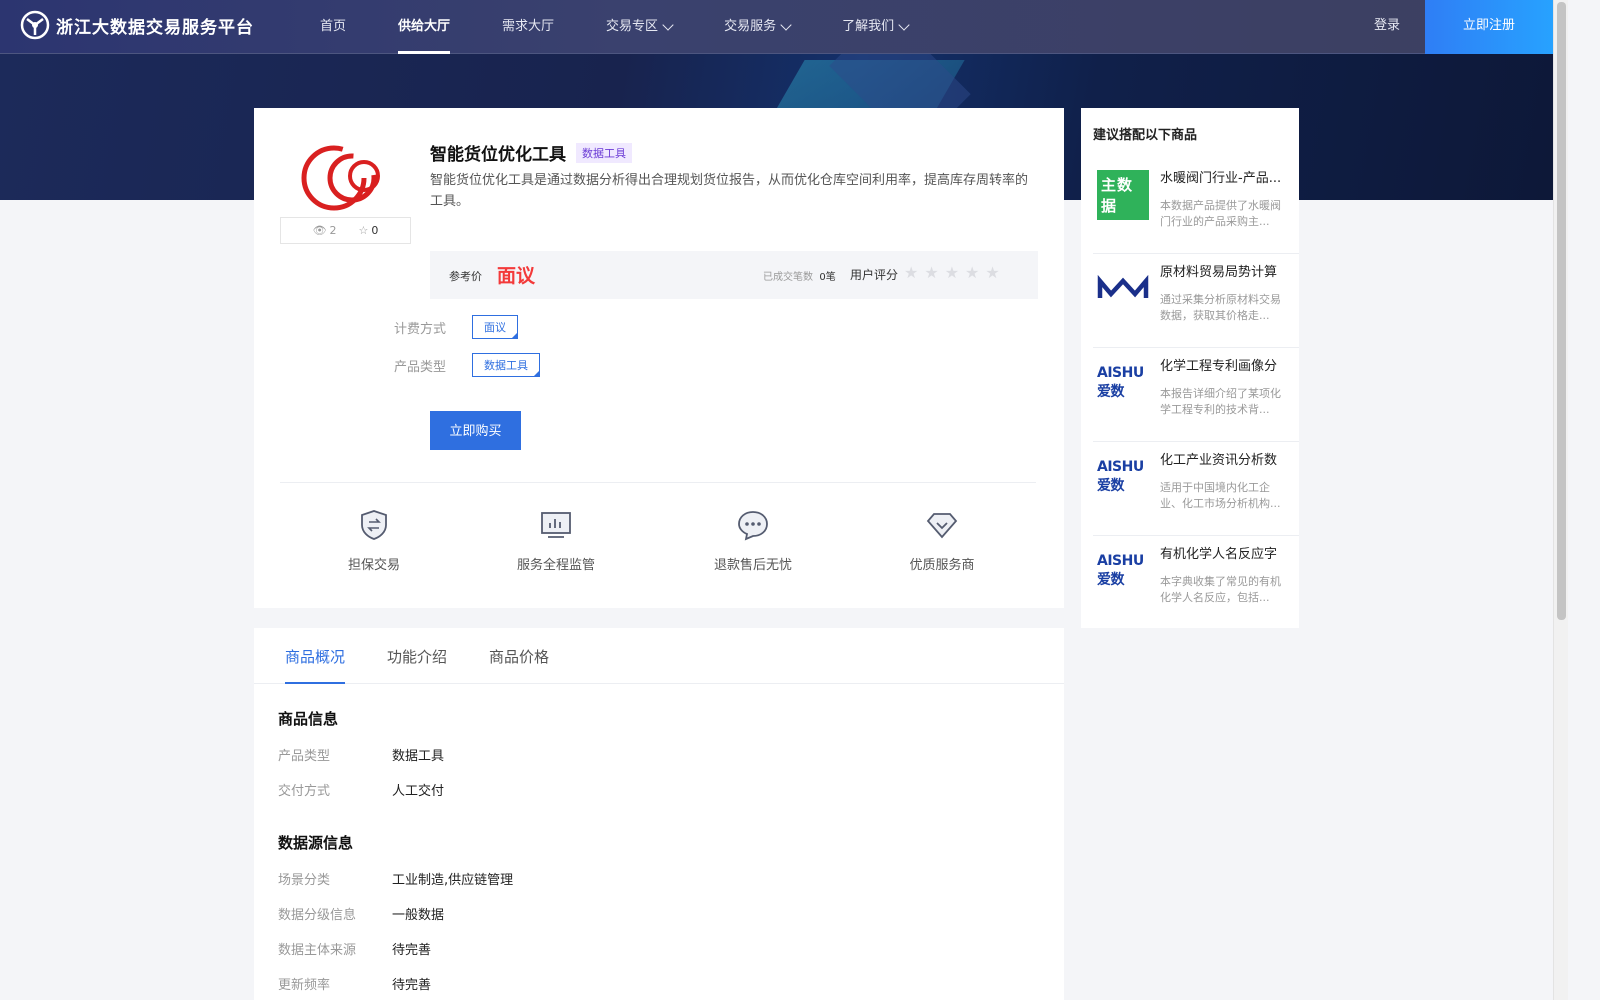 The width and height of the screenshot is (1600, 1000). What do you see at coordinates (456, 327) in the screenshot?
I see `billing-row: 计费方式 面议` at bounding box center [456, 327].